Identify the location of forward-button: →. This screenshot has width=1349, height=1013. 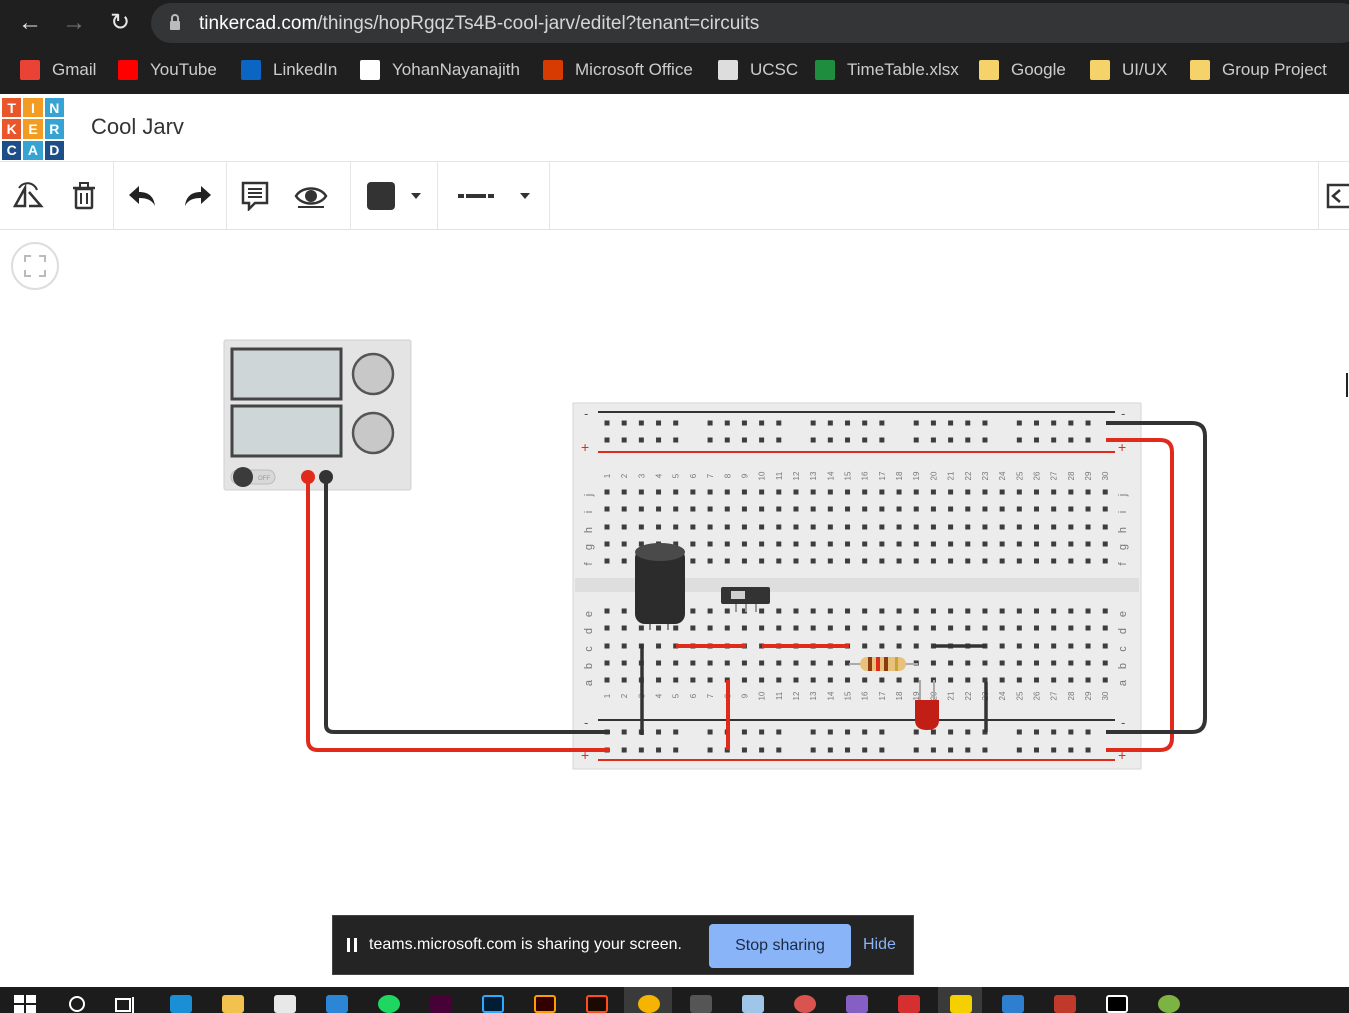
(74, 23).